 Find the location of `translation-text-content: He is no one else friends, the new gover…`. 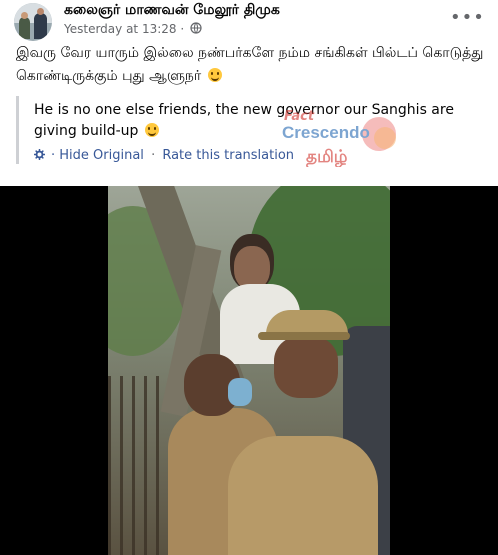

translation-text-content: He is no one else friends, the new gover… is located at coordinates (244, 120).